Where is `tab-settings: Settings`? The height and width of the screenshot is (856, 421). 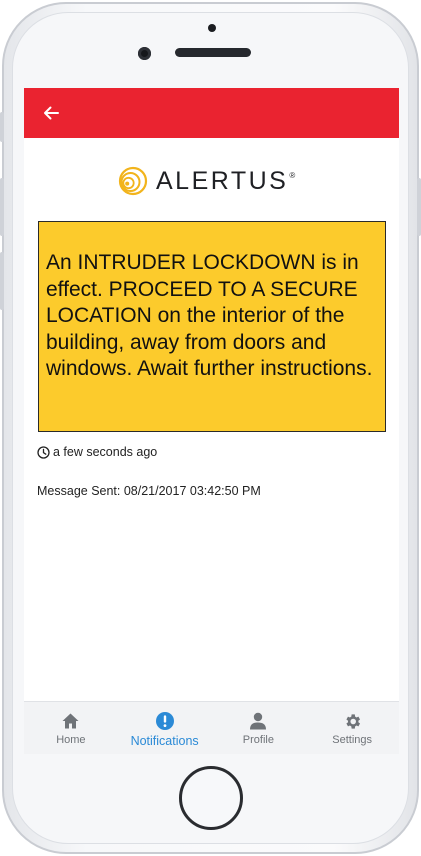
tab-settings: Settings is located at coordinates (352, 728).